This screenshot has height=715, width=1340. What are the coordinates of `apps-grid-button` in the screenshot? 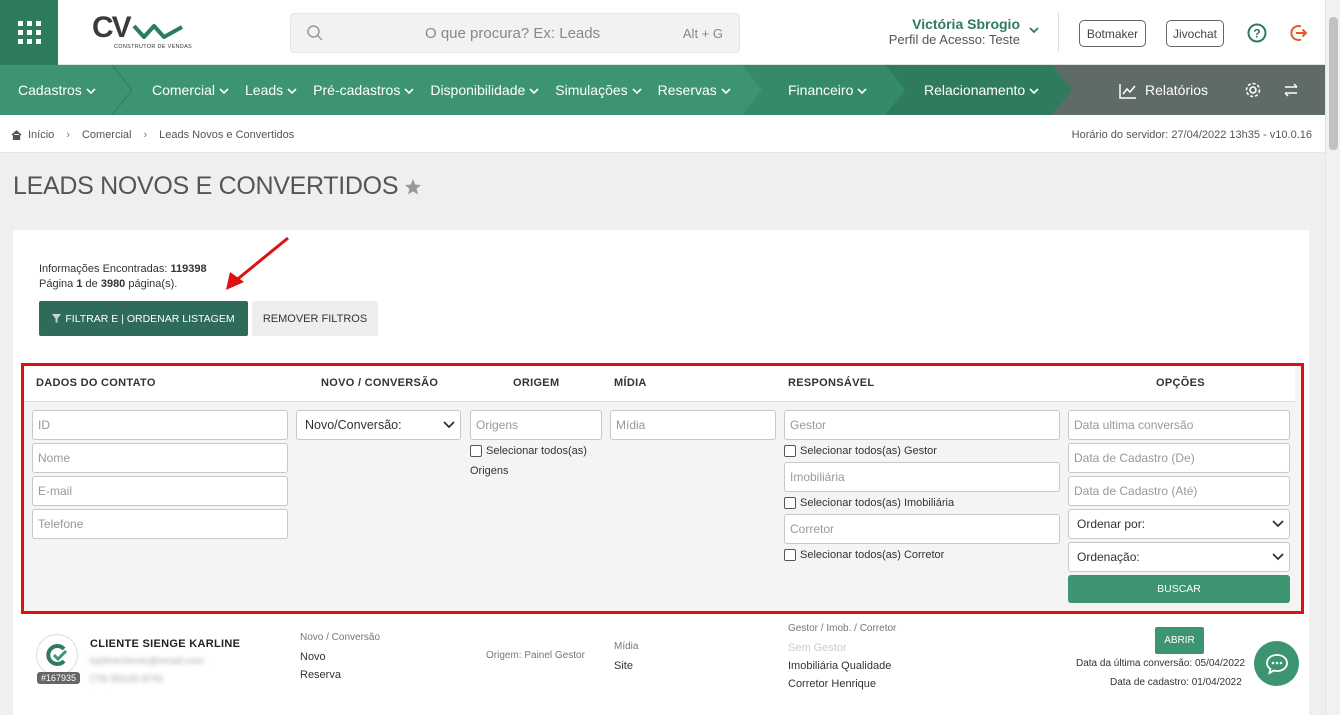 It's located at (29, 32).